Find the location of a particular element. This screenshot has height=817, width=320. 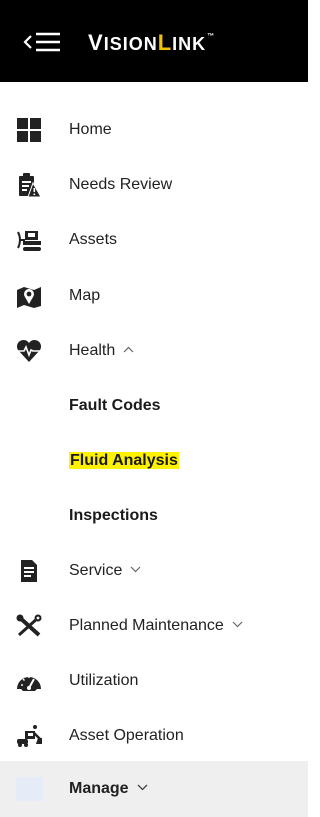

collapse-menu-button is located at coordinates (44, 42).